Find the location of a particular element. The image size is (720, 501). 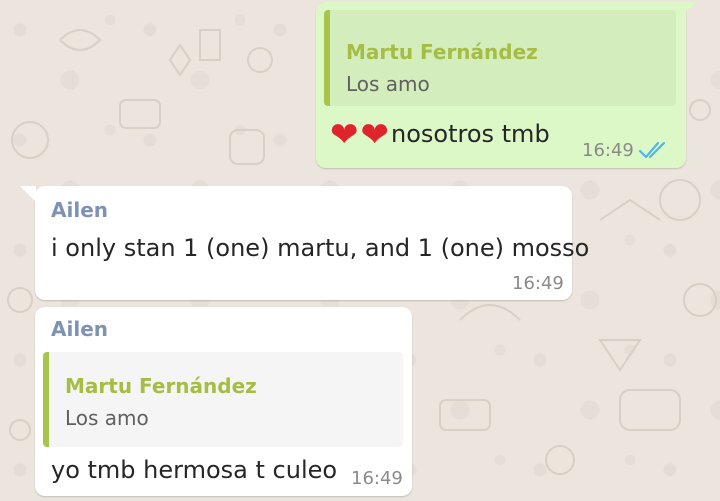

message-text-body: nosotros tmb is located at coordinates (470, 134).